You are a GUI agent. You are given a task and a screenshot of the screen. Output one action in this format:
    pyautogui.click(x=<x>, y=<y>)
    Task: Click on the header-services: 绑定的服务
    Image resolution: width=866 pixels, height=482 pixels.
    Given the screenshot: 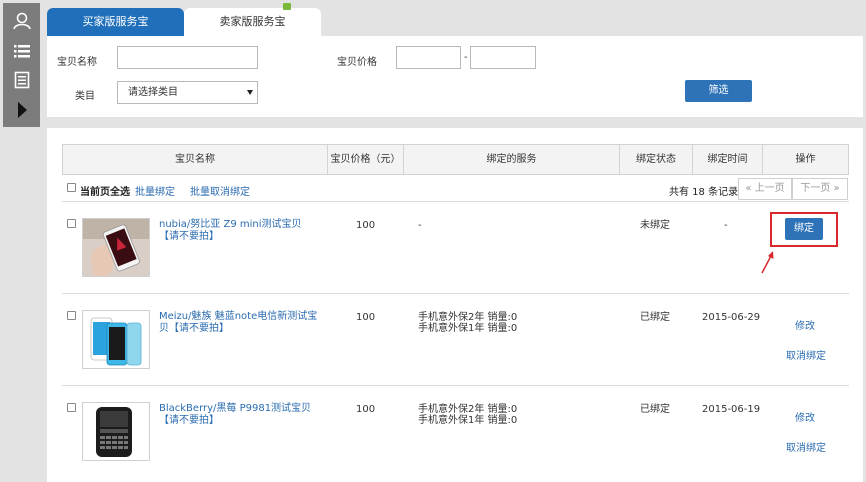 What is the action you would take?
    pyautogui.click(x=512, y=159)
    